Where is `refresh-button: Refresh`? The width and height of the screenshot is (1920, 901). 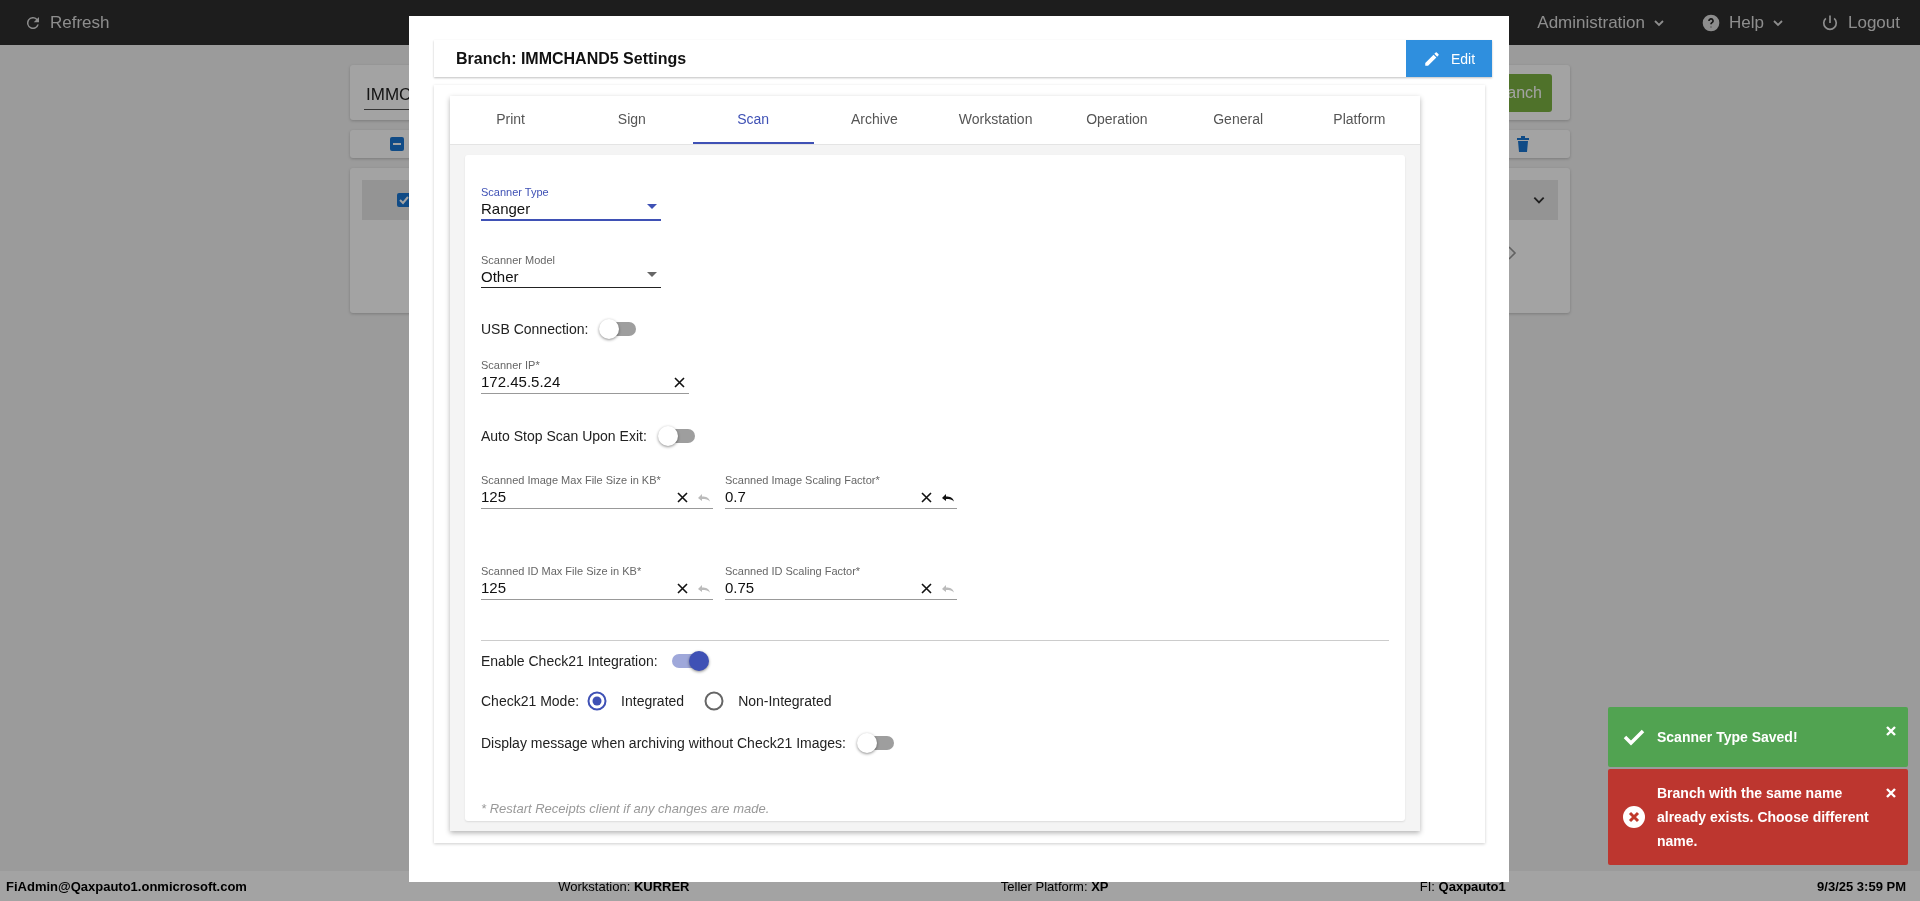
refresh-button: Refresh is located at coordinates (67, 22).